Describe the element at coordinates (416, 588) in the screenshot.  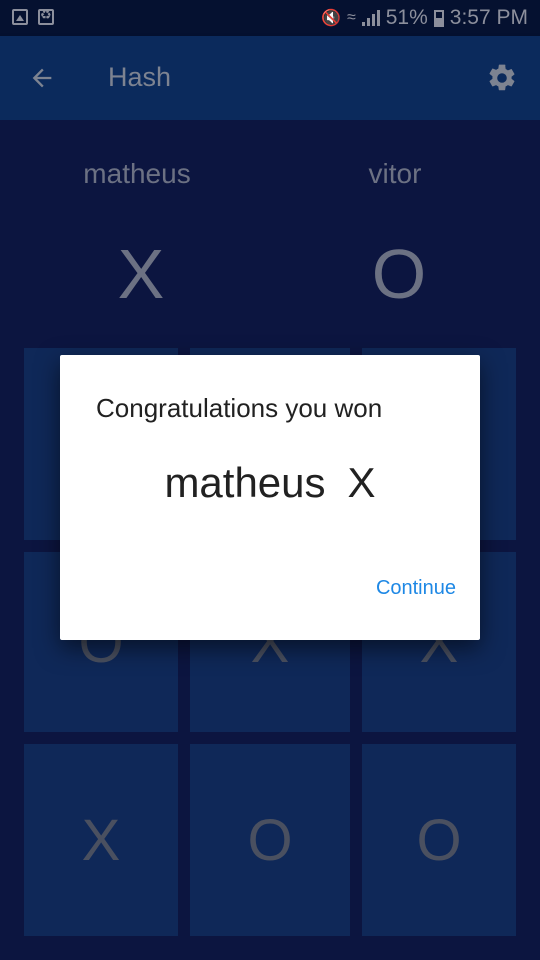
I see `continue-button: Continue` at that location.